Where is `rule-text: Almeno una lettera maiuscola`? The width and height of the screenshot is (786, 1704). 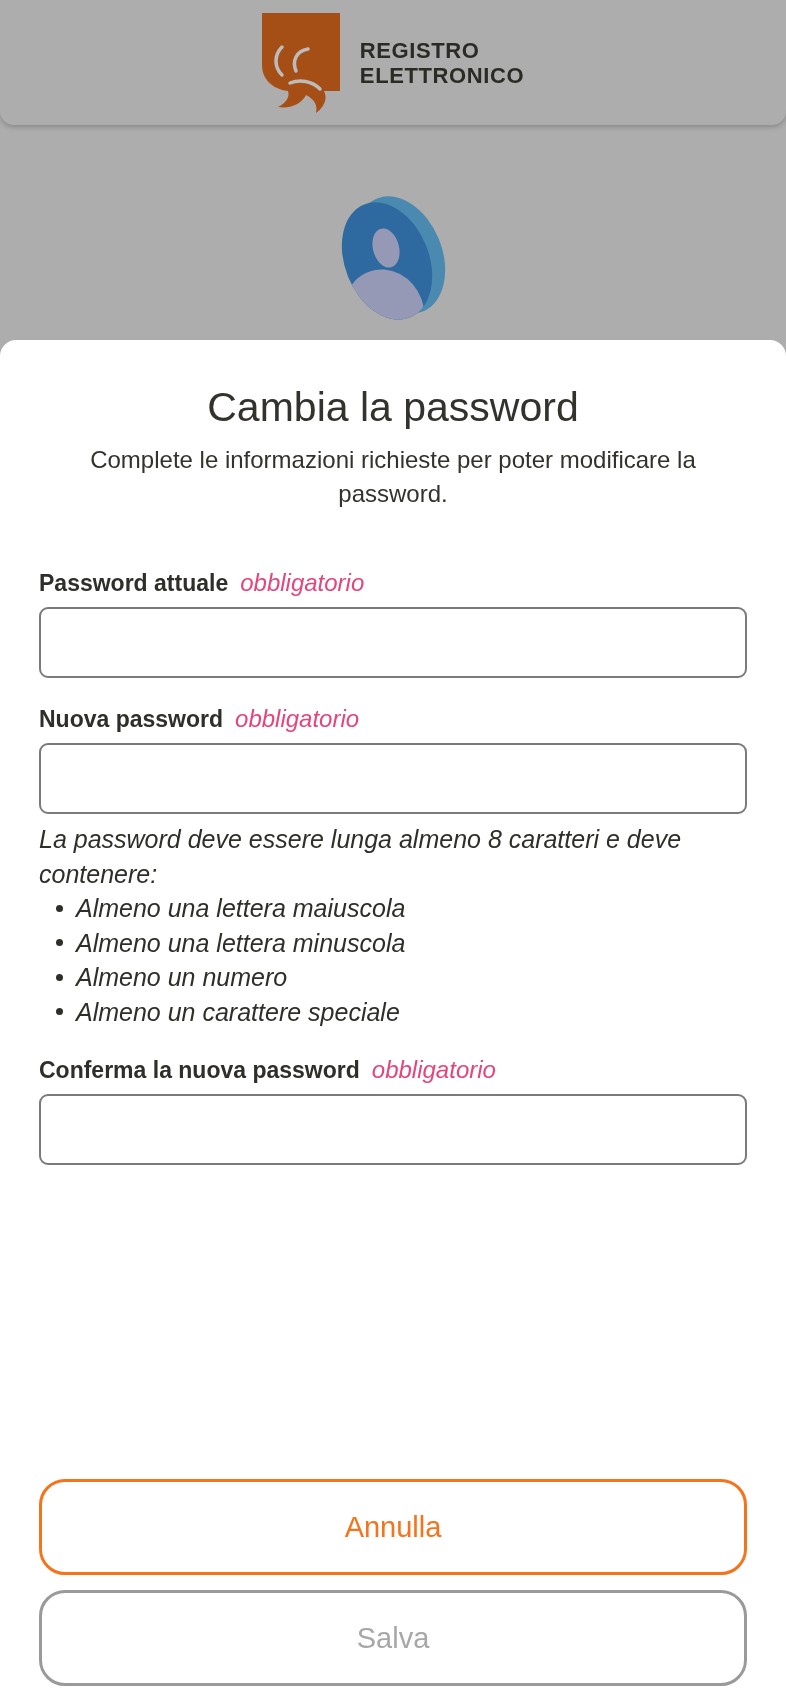 rule-text: Almeno una lettera maiuscola is located at coordinates (241, 908).